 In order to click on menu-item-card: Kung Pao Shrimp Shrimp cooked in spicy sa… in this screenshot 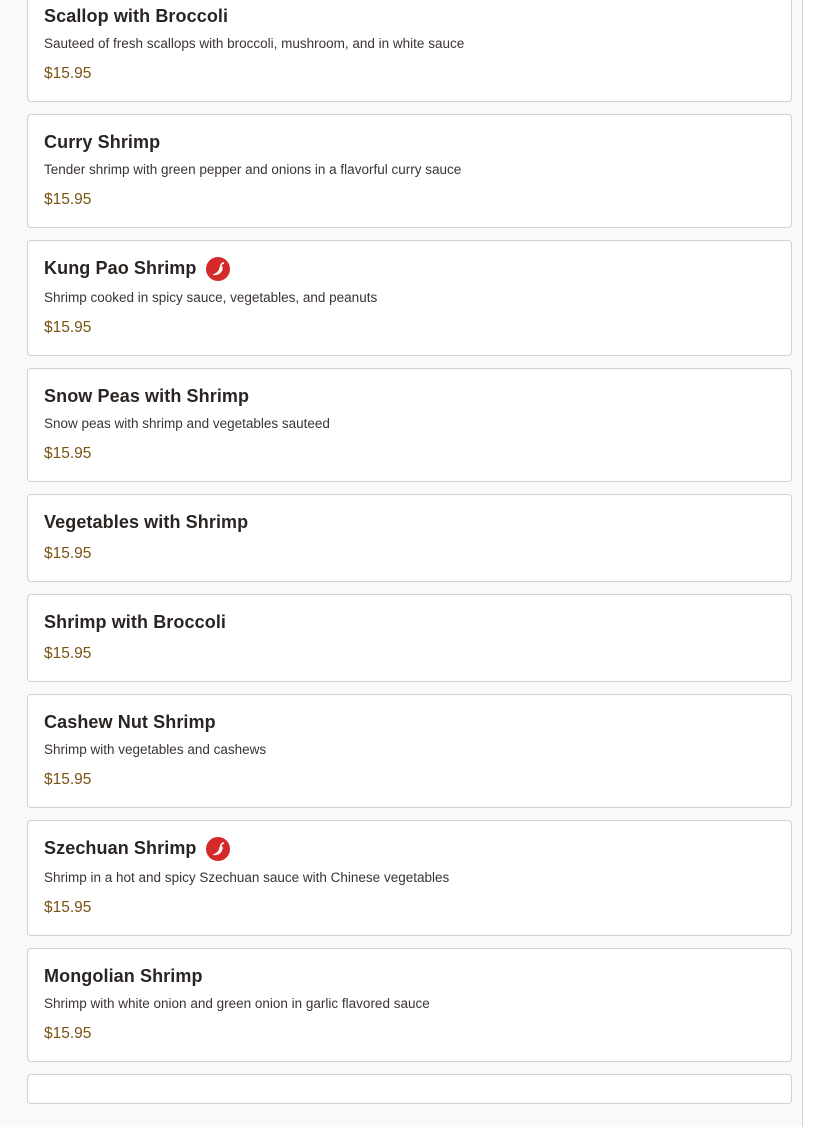, I will do `click(409, 298)`.